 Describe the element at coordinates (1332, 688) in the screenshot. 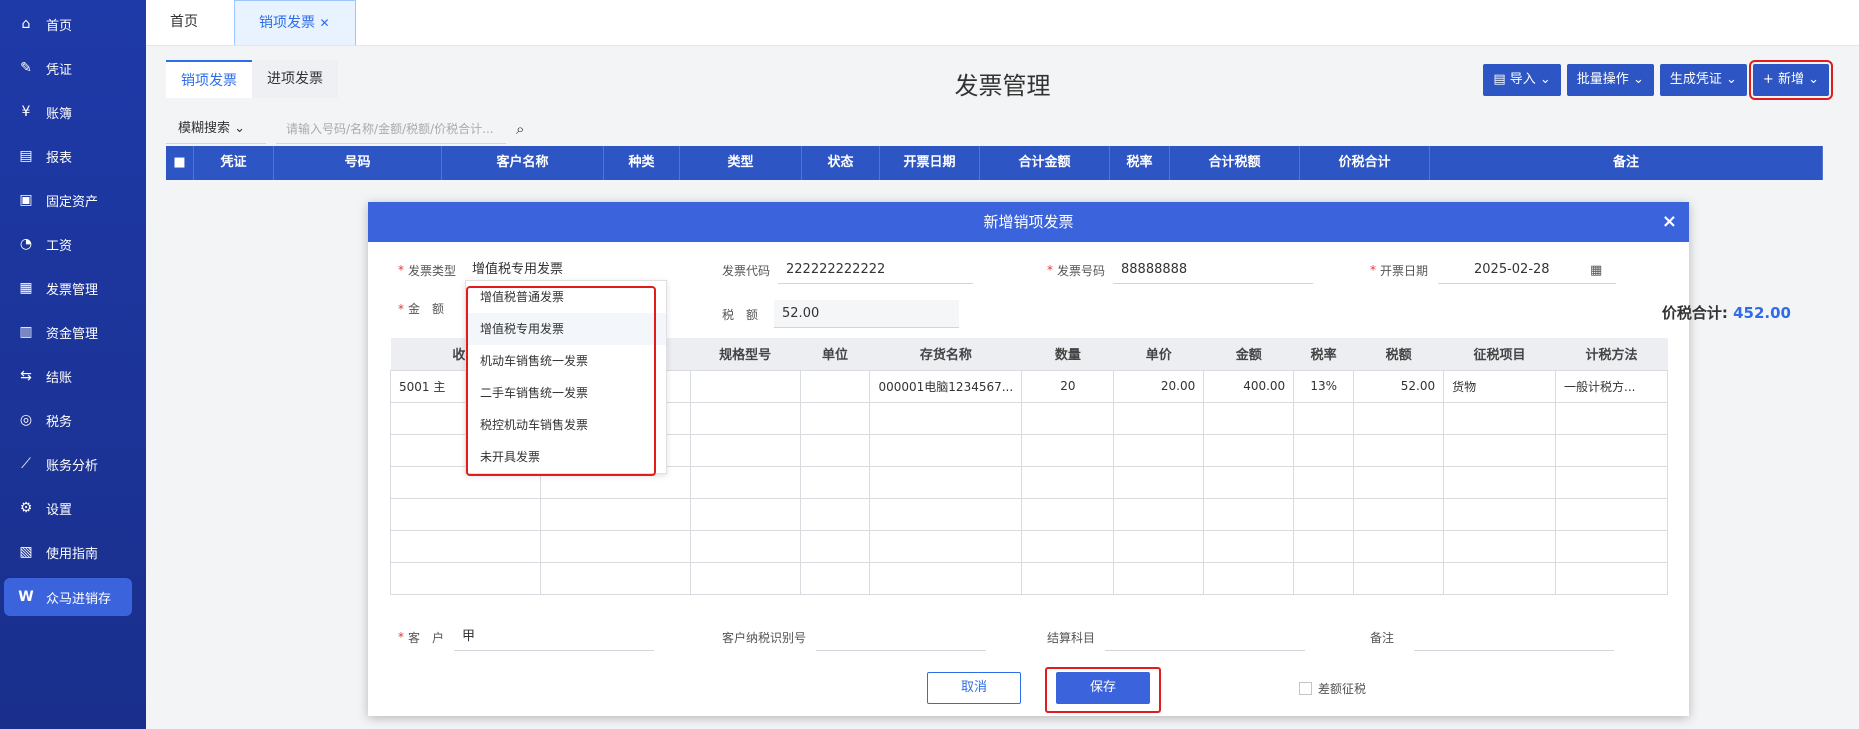

I see `diff-tax-checkbox: 差额征税` at that location.